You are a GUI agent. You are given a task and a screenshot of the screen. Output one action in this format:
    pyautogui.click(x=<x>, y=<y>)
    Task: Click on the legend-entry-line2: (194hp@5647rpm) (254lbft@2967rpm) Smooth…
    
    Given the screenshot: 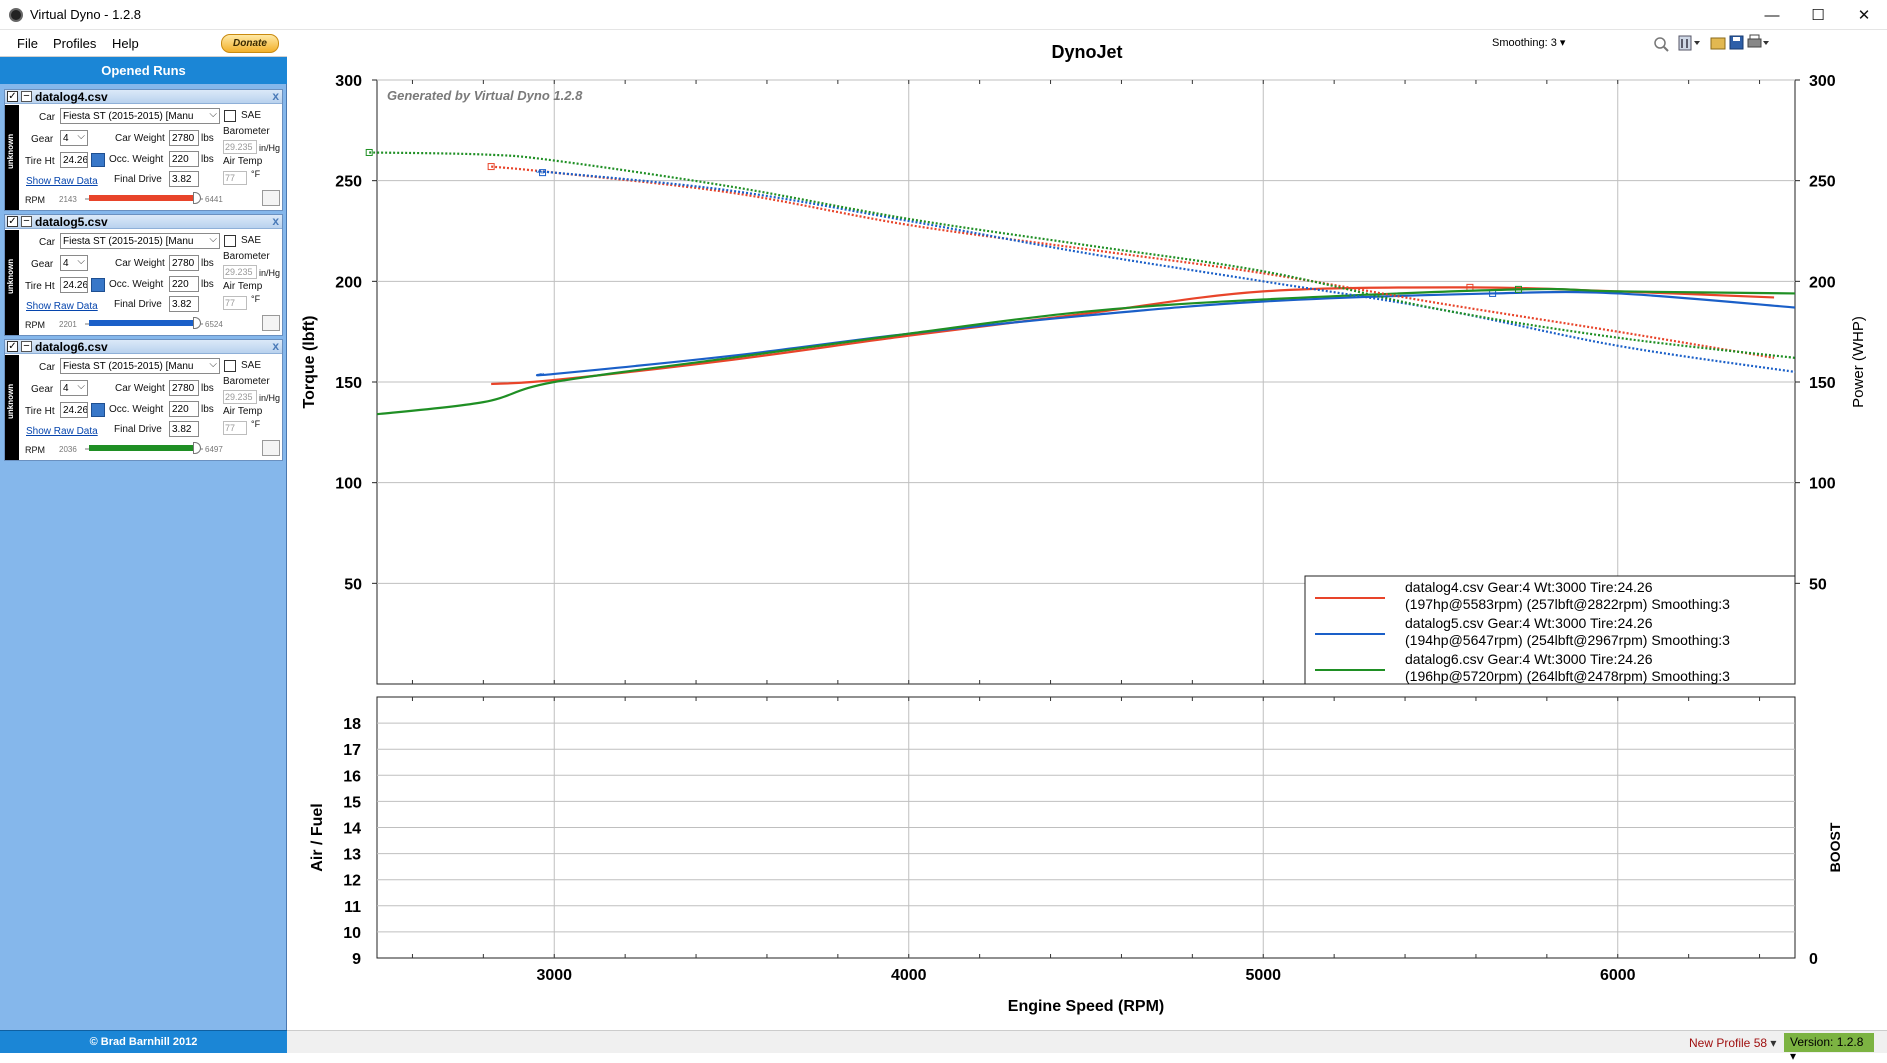 What is the action you would take?
    pyautogui.click(x=1567, y=640)
    